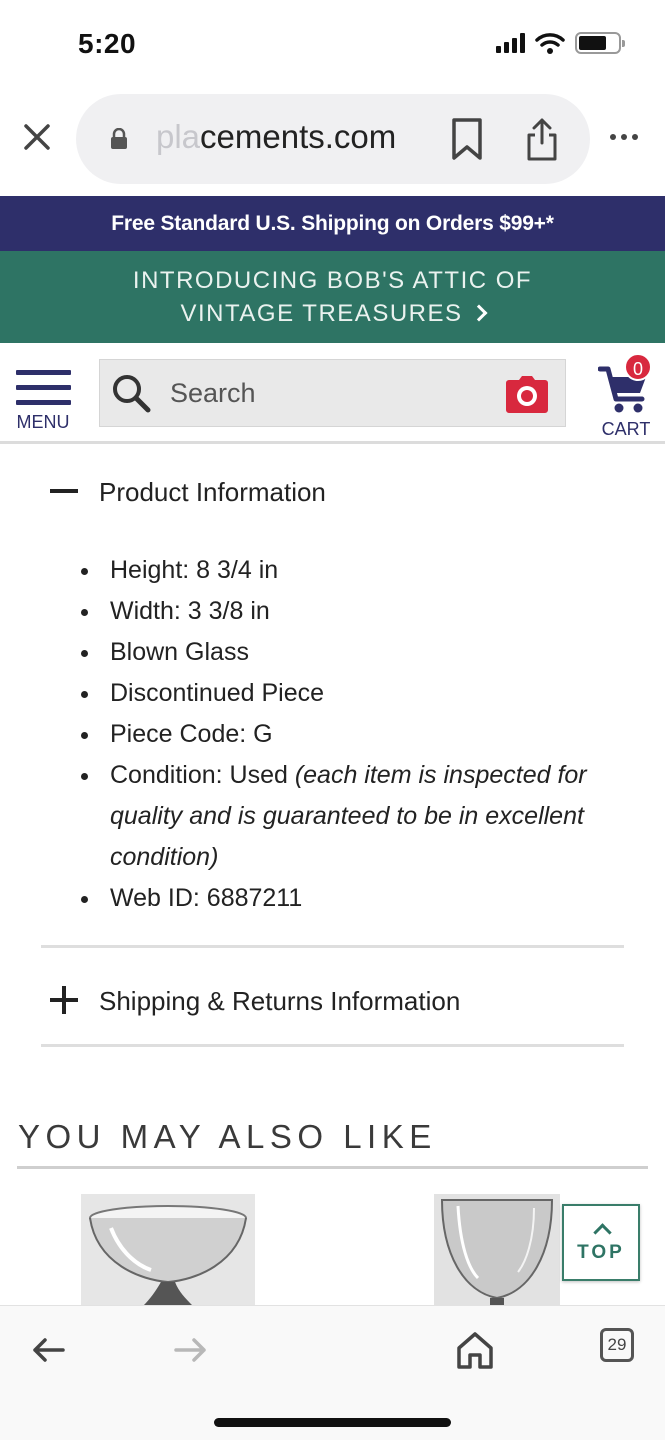 Image resolution: width=665 pixels, height=1440 pixels. Describe the element at coordinates (131, 393) in the screenshot. I see `search-icon` at that location.